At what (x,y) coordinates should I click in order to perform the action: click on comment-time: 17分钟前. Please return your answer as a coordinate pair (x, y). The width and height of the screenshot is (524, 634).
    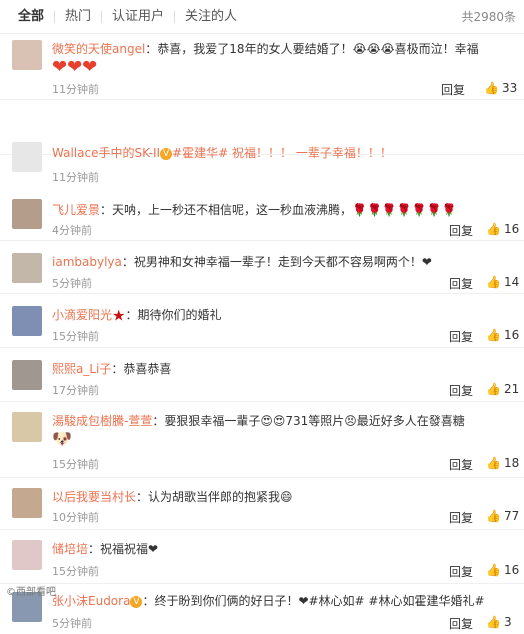
    Looking at the image, I should click on (75, 390).